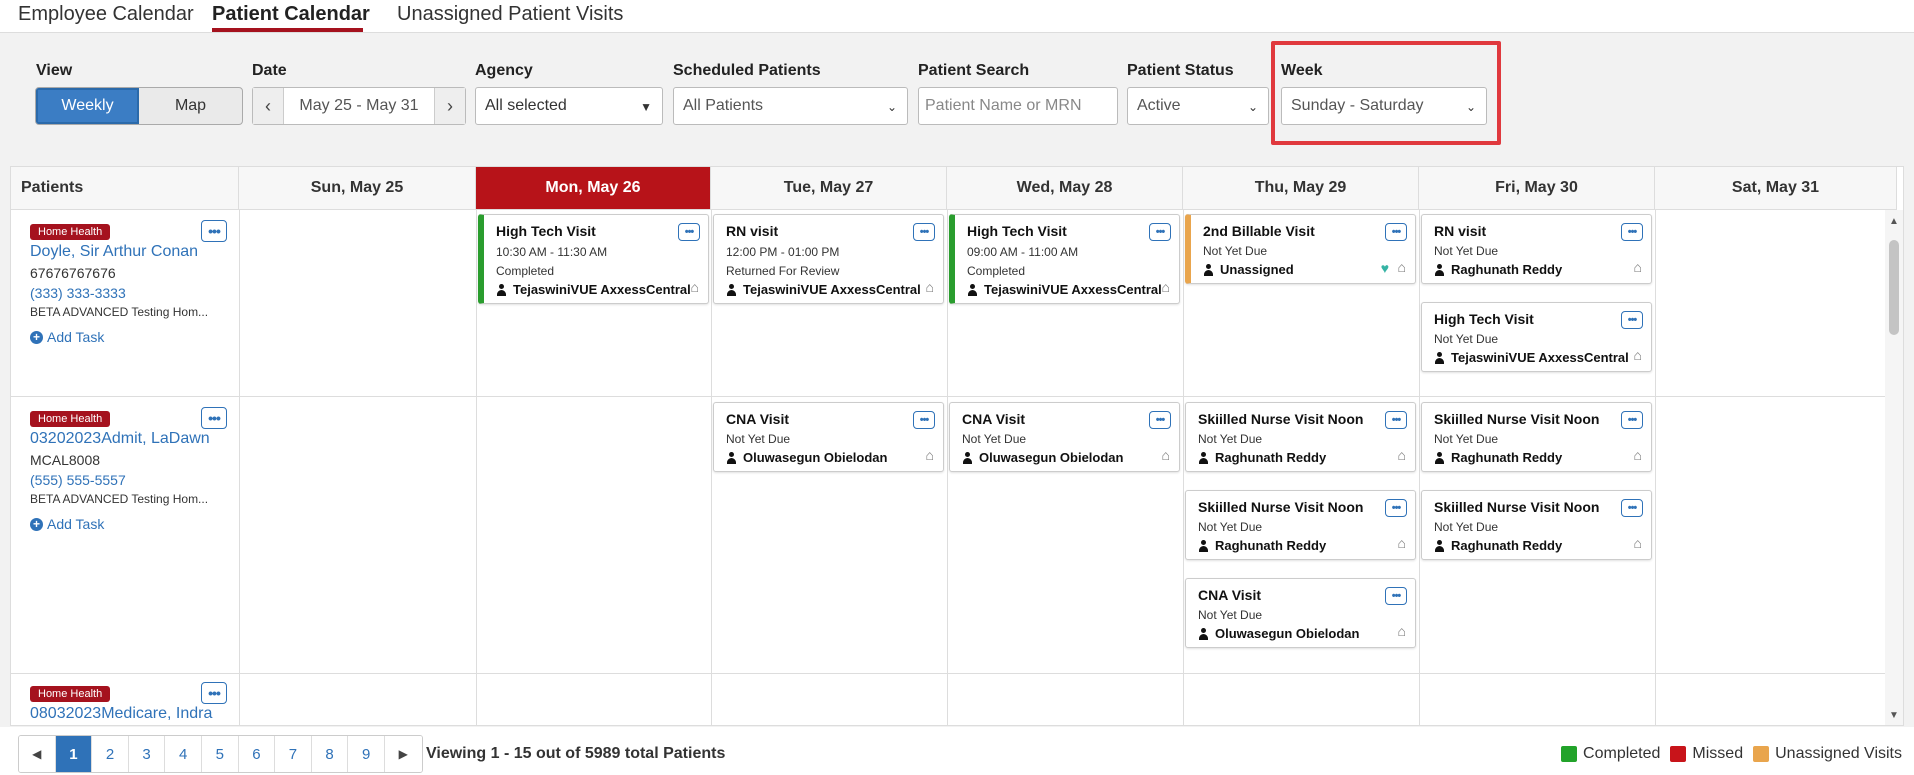 This screenshot has width=1914, height=775. I want to click on visit-title: Skiilled Nurse Visit Noon, so click(1281, 419).